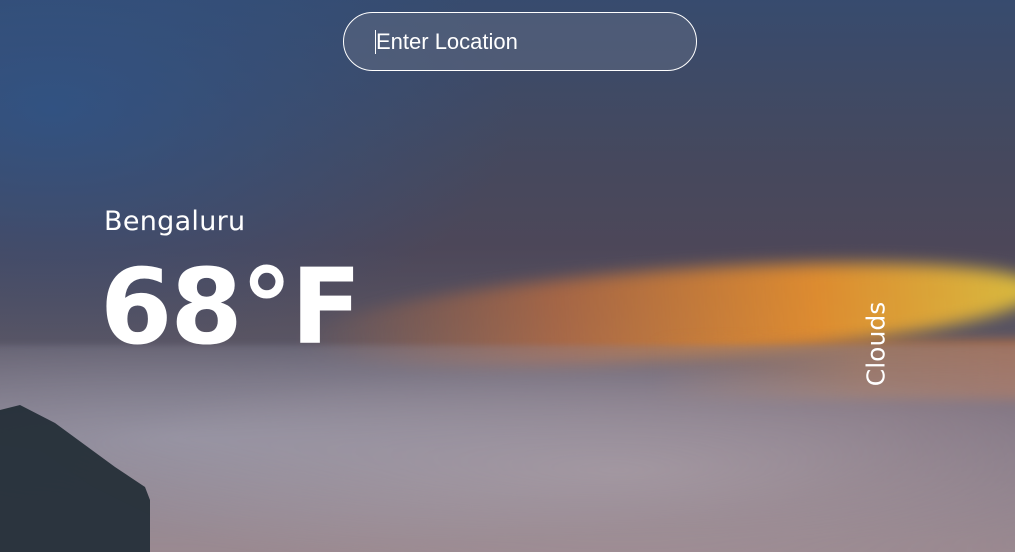 The width and height of the screenshot is (1015, 552). What do you see at coordinates (75, 478) in the screenshot?
I see `background-mountain` at bounding box center [75, 478].